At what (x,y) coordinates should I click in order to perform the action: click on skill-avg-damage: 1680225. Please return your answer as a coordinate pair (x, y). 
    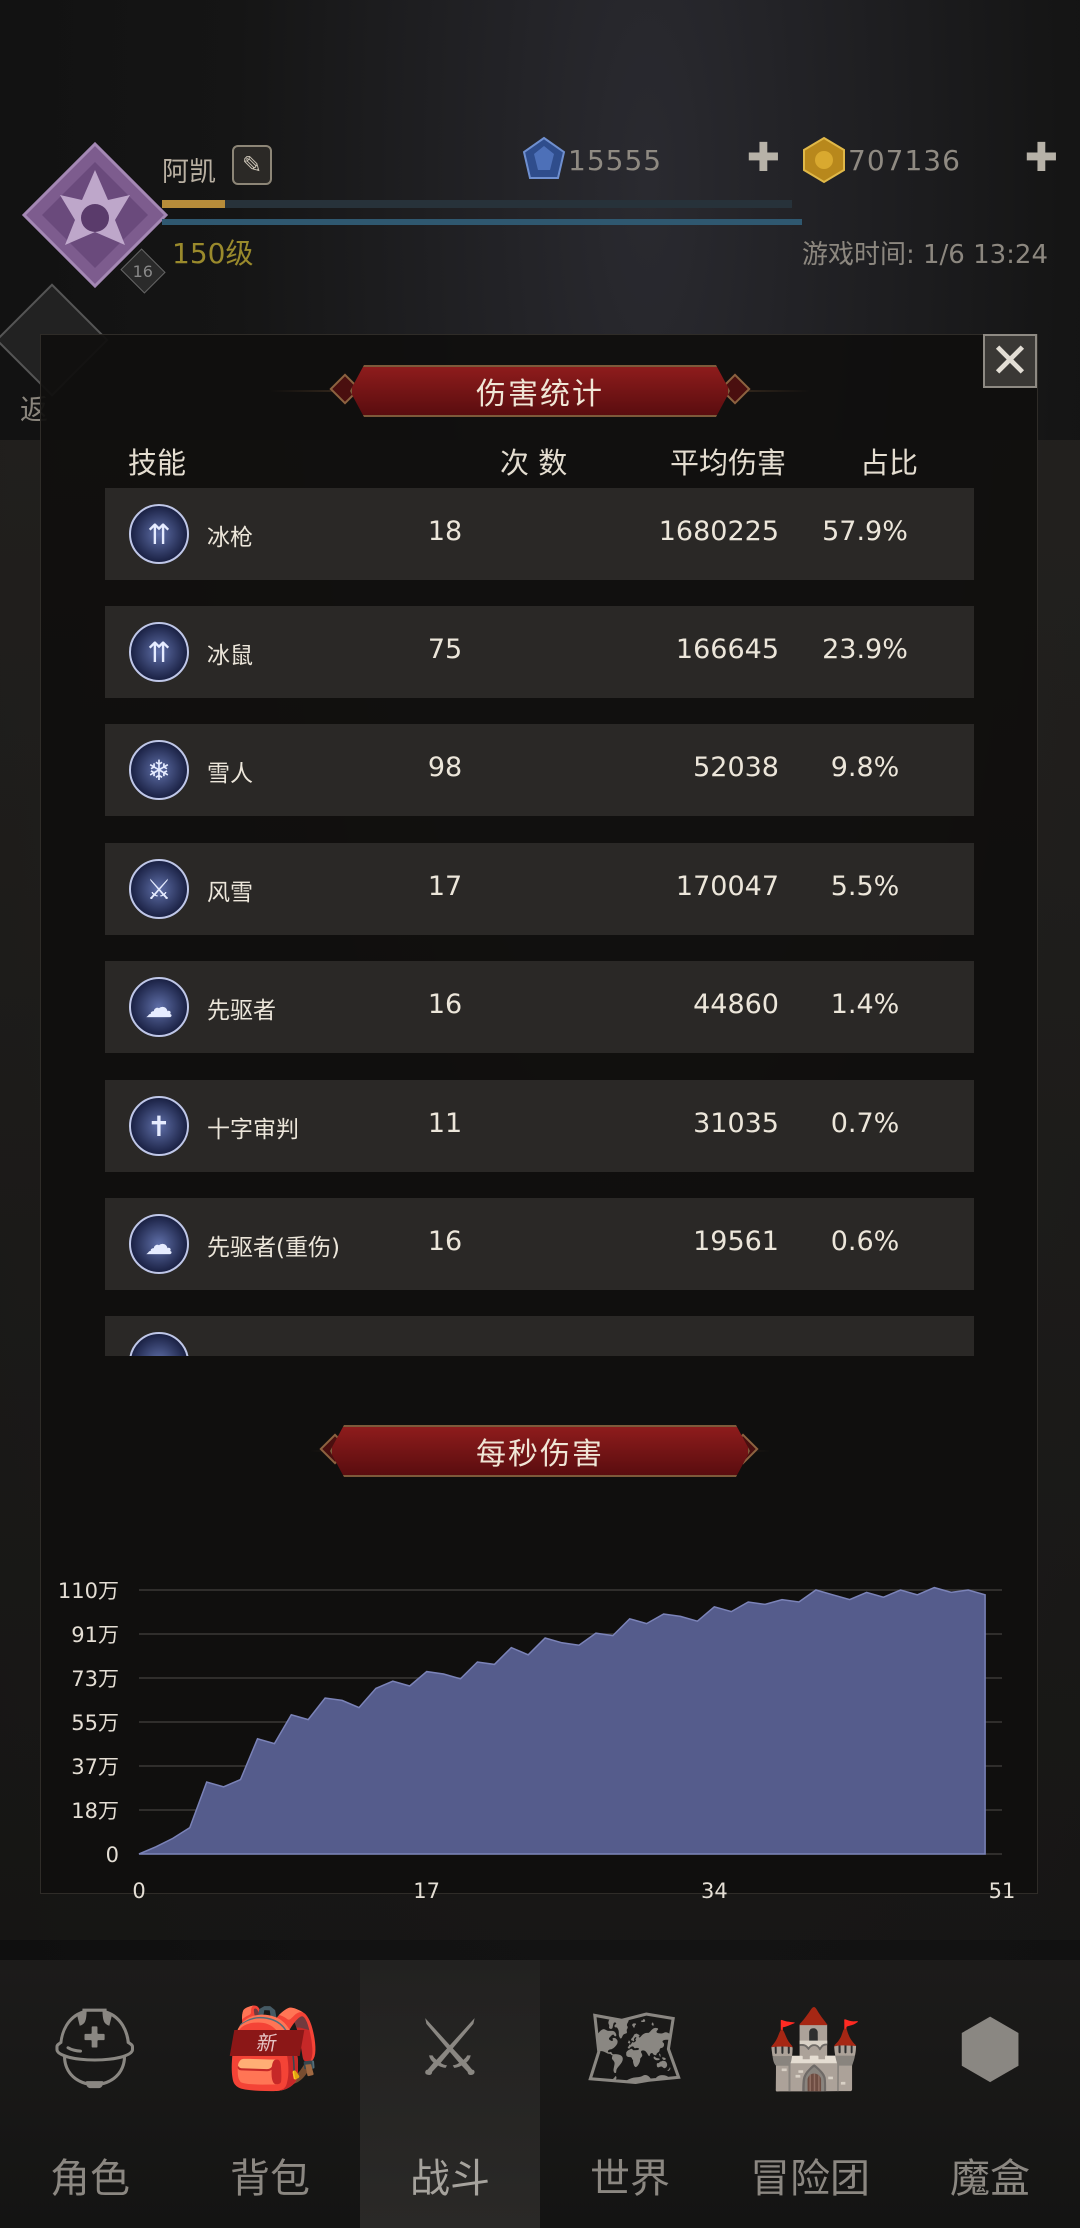
    Looking at the image, I should click on (718, 531).